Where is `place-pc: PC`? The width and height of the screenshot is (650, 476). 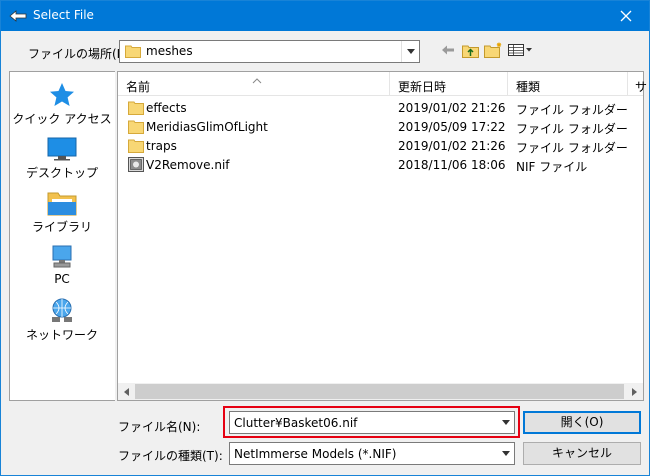 place-pc: PC is located at coordinates (62, 266).